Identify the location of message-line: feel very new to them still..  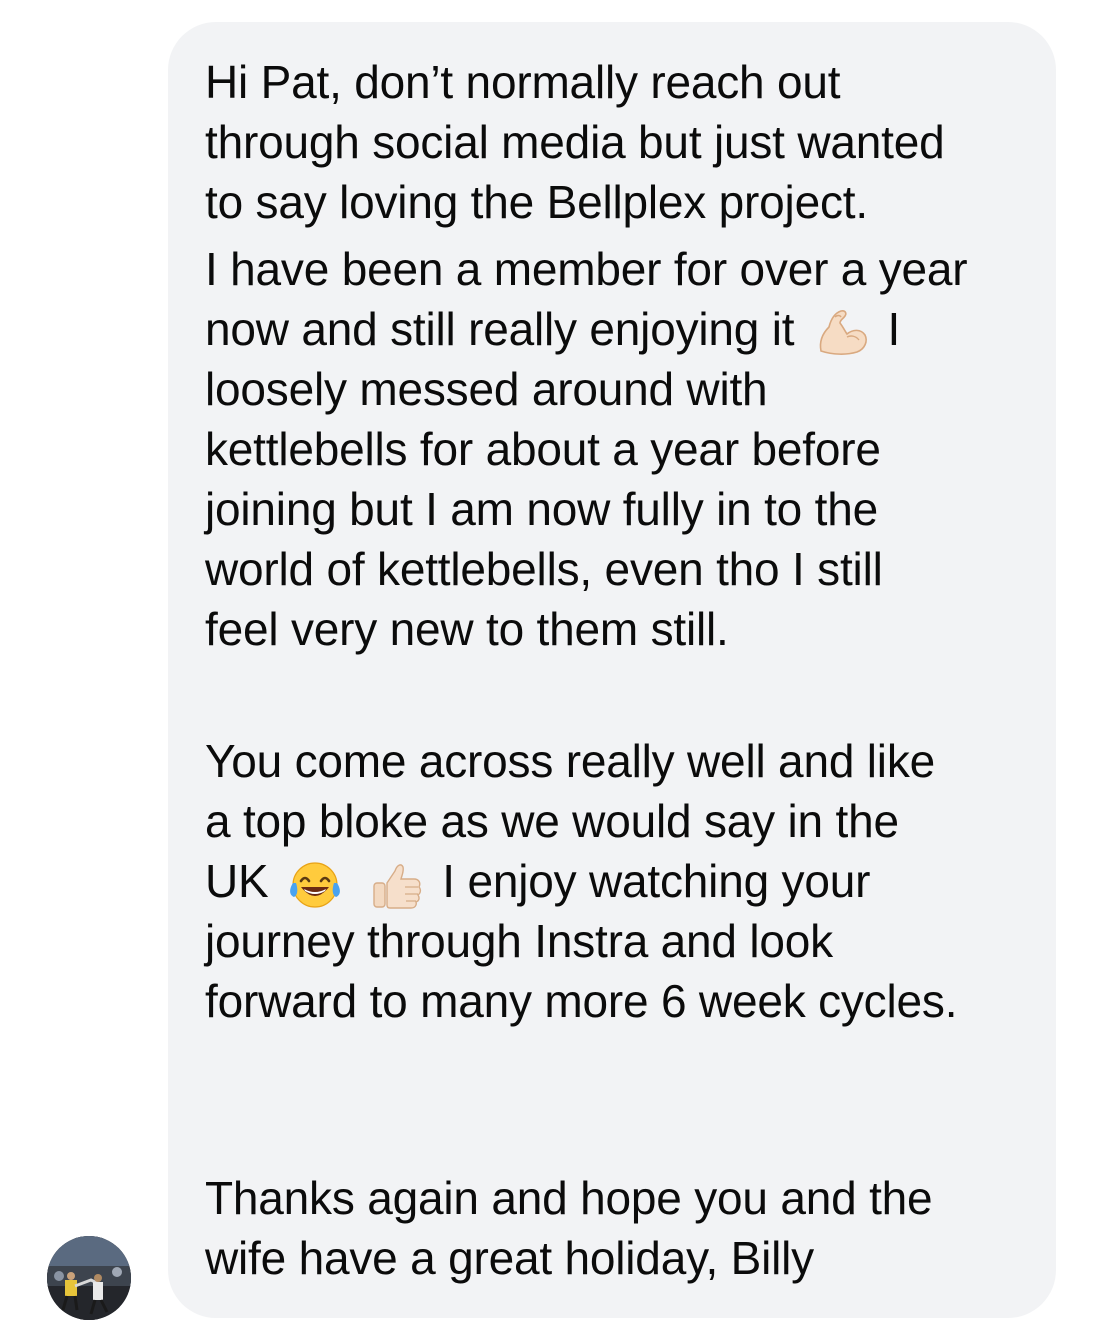
(467, 629).